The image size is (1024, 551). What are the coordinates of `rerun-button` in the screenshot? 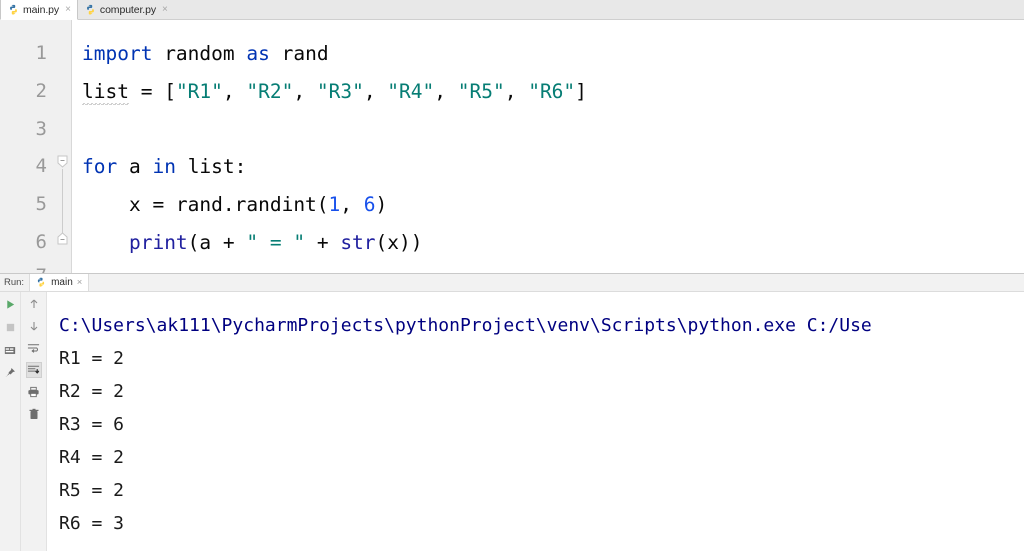 It's located at (10, 304).